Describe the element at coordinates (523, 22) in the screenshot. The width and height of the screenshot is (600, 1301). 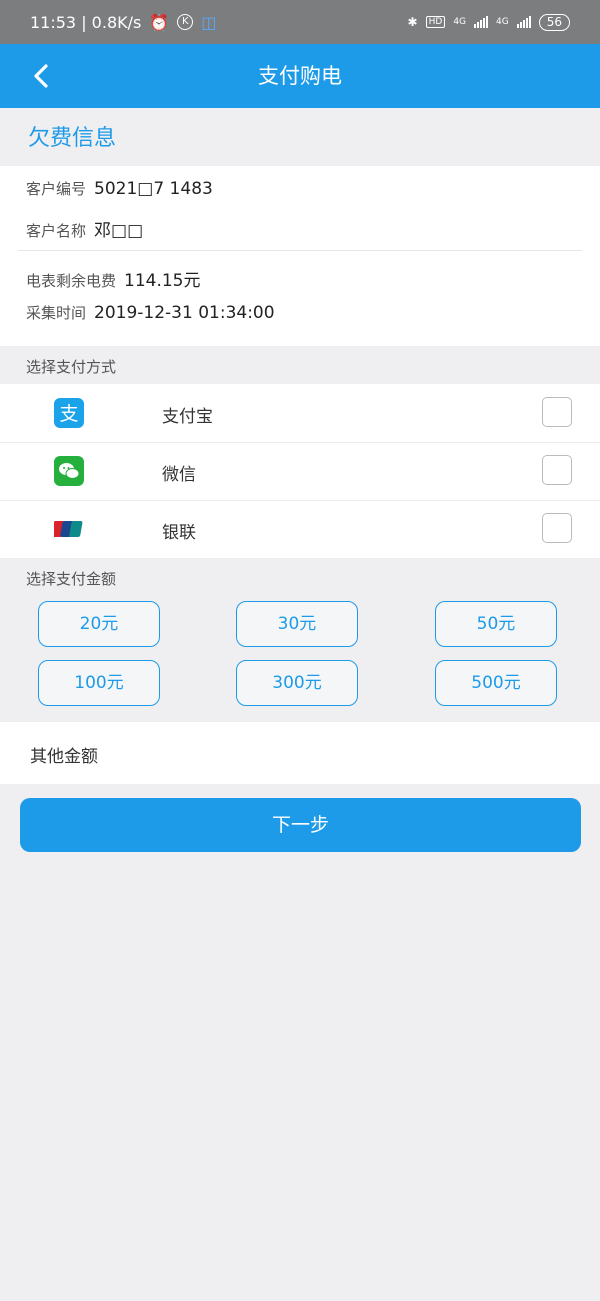
I see `signal-2-icon` at that location.